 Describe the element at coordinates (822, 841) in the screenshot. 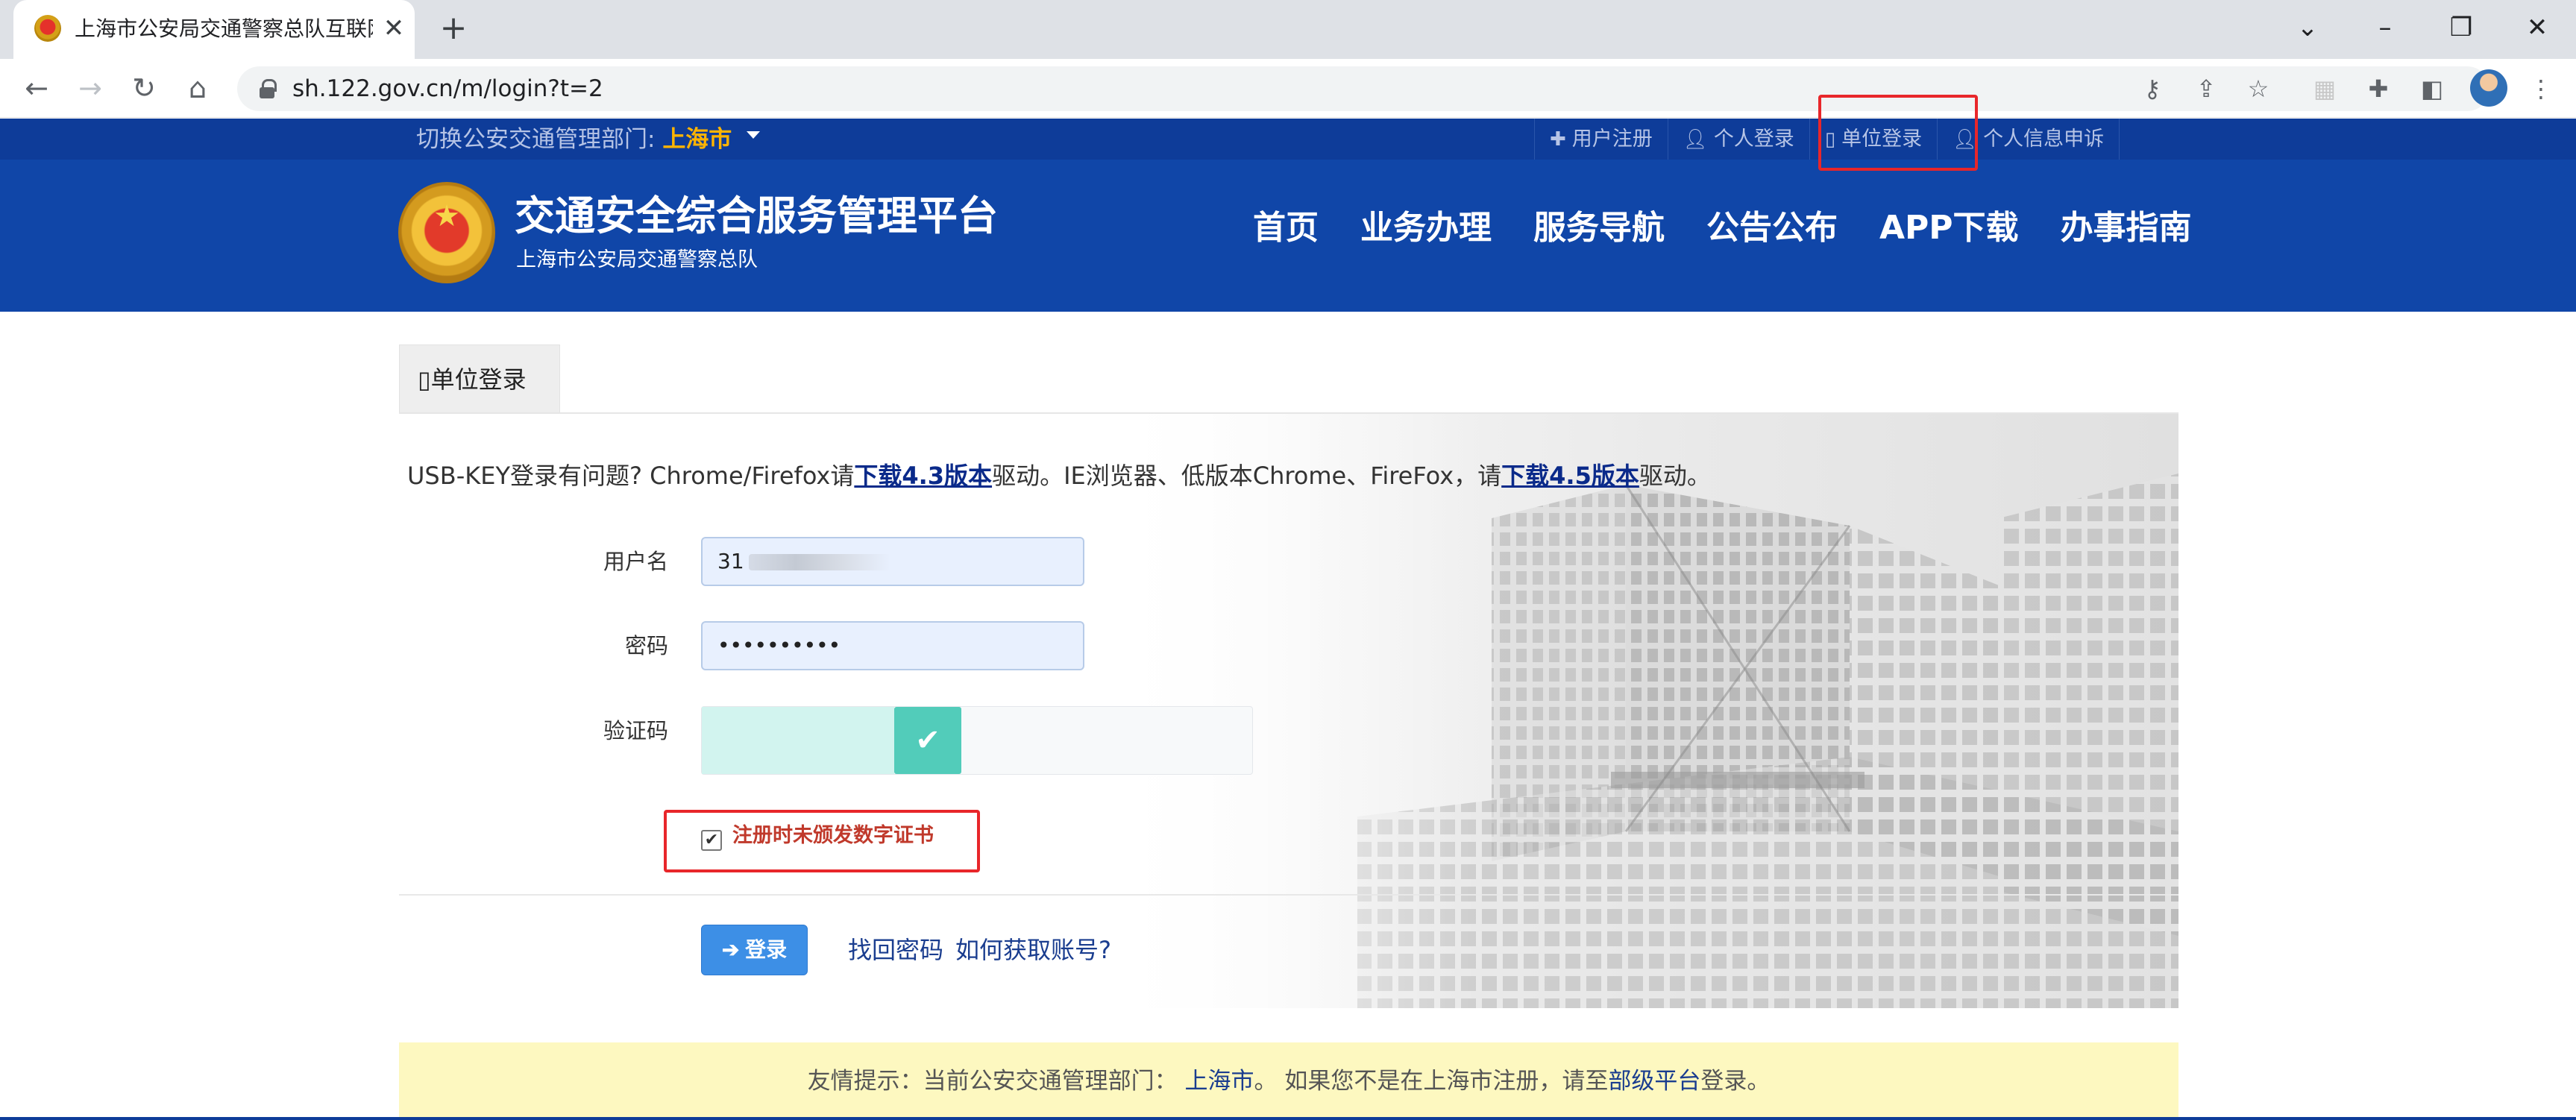

I see `annotation-box-cert-checkbox` at that location.